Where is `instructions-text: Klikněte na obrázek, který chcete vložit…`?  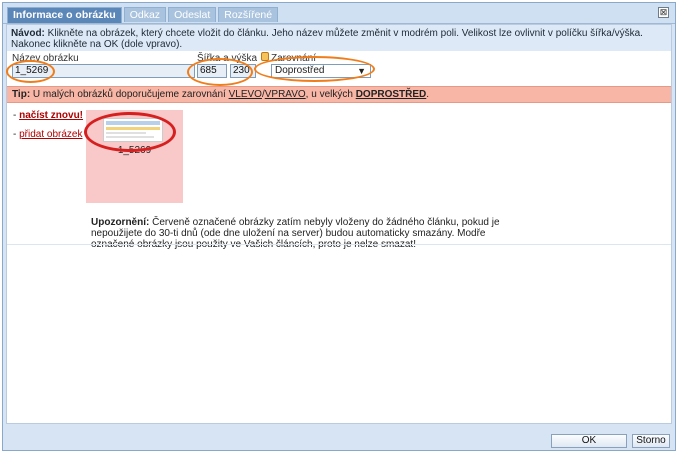
instructions-text: Klikněte na obrázek, který chcete vložit… is located at coordinates (343, 33).